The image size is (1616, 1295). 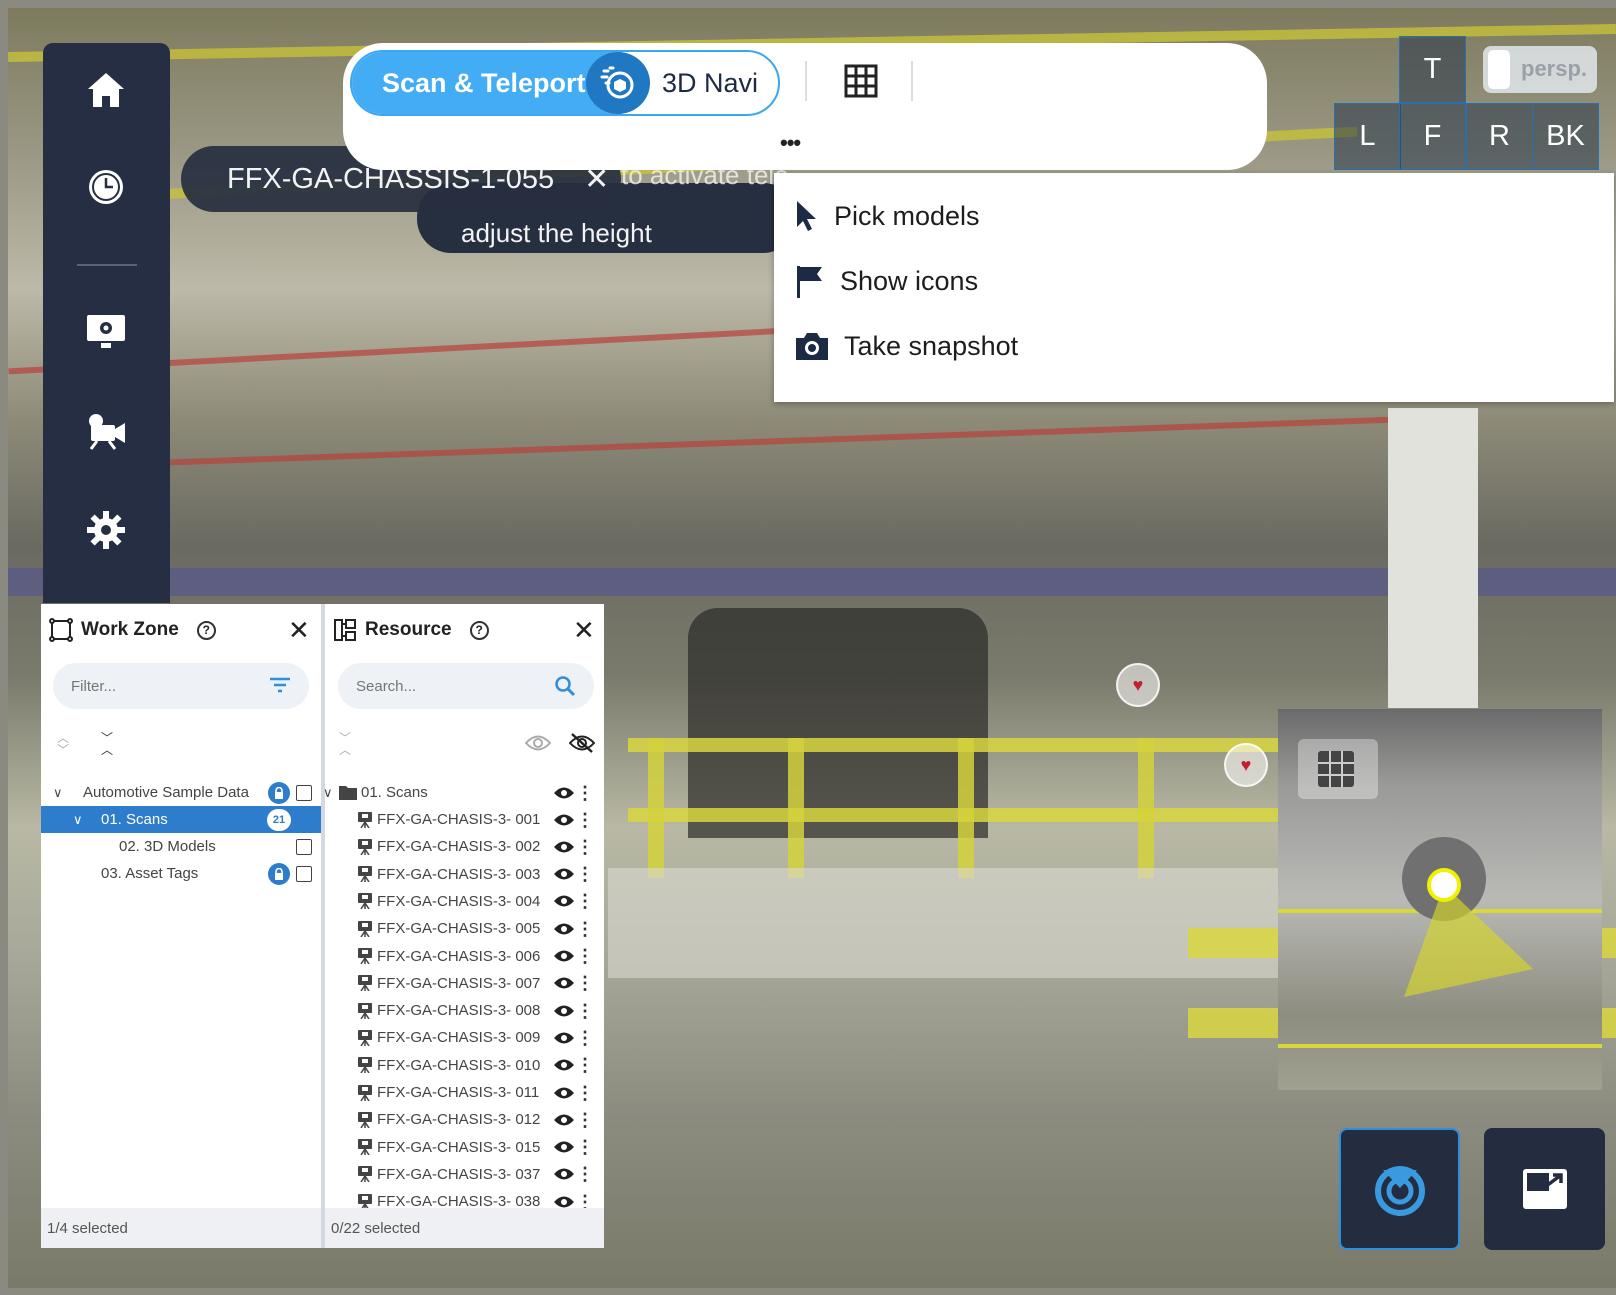 What do you see at coordinates (582, 743) in the screenshot?
I see `hide-all-icon` at bounding box center [582, 743].